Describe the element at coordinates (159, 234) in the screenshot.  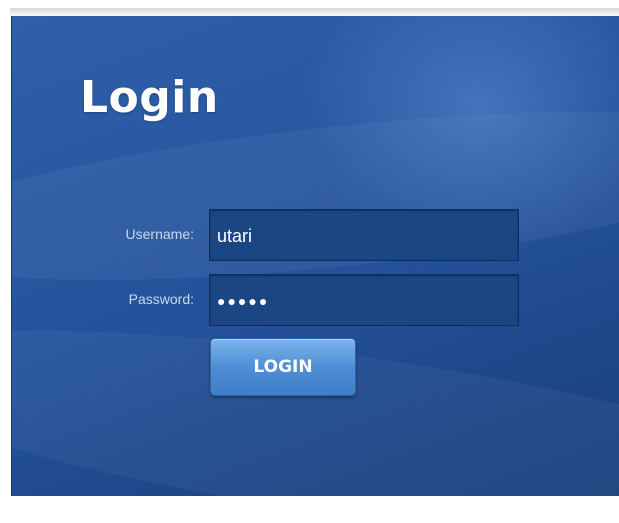
I see `username-label: Username:` at that location.